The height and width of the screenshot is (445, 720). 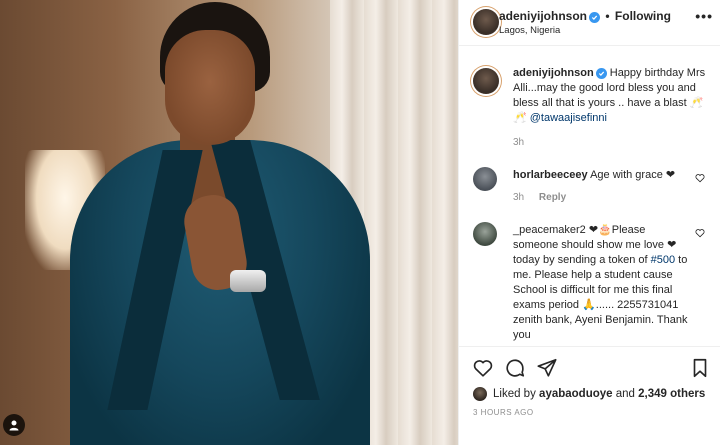 I want to click on caption-emoji: 🥂, so click(x=520, y=118).